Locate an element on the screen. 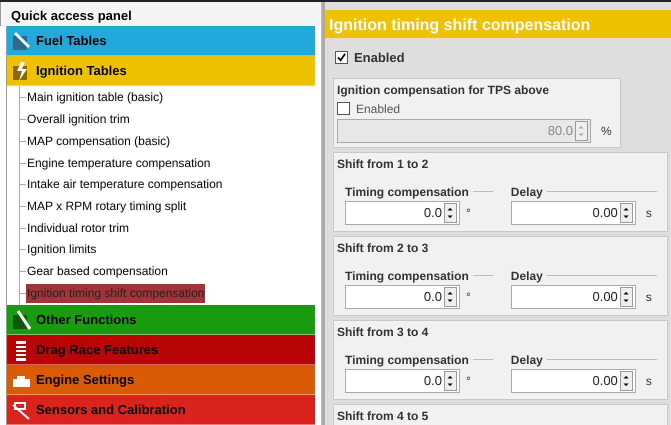  tree-item: Ignition limits is located at coordinates (62, 250).